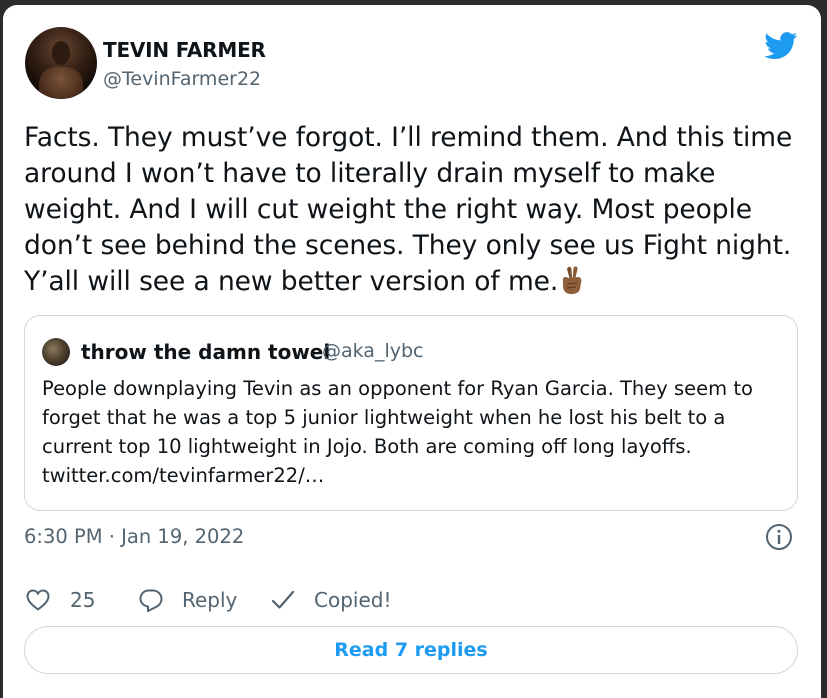 The image size is (827, 698). What do you see at coordinates (779, 537) in the screenshot?
I see `info-icon` at bounding box center [779, 537].